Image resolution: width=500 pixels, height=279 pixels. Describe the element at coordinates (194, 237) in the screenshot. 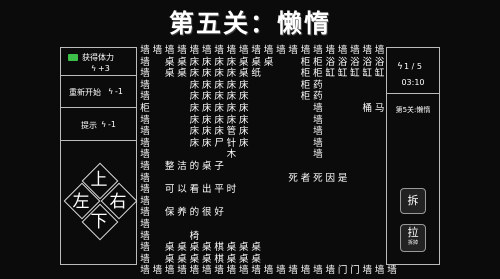

I see `board-cell: 椅` at that location.